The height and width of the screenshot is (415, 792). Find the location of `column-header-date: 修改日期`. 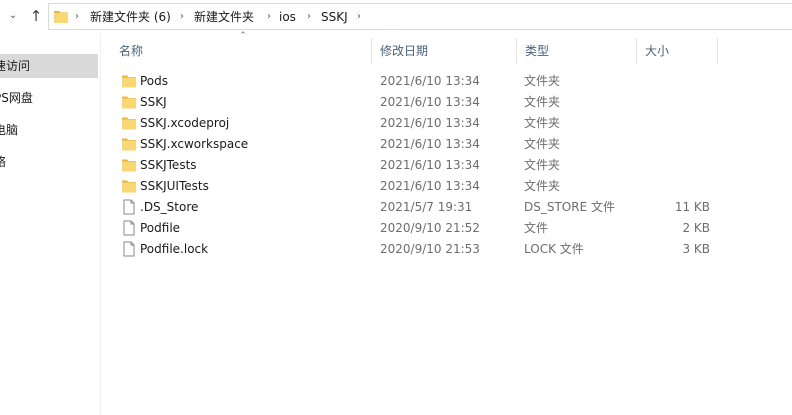

column-header-date: 修改日期 is located at coordinates (444, 51).